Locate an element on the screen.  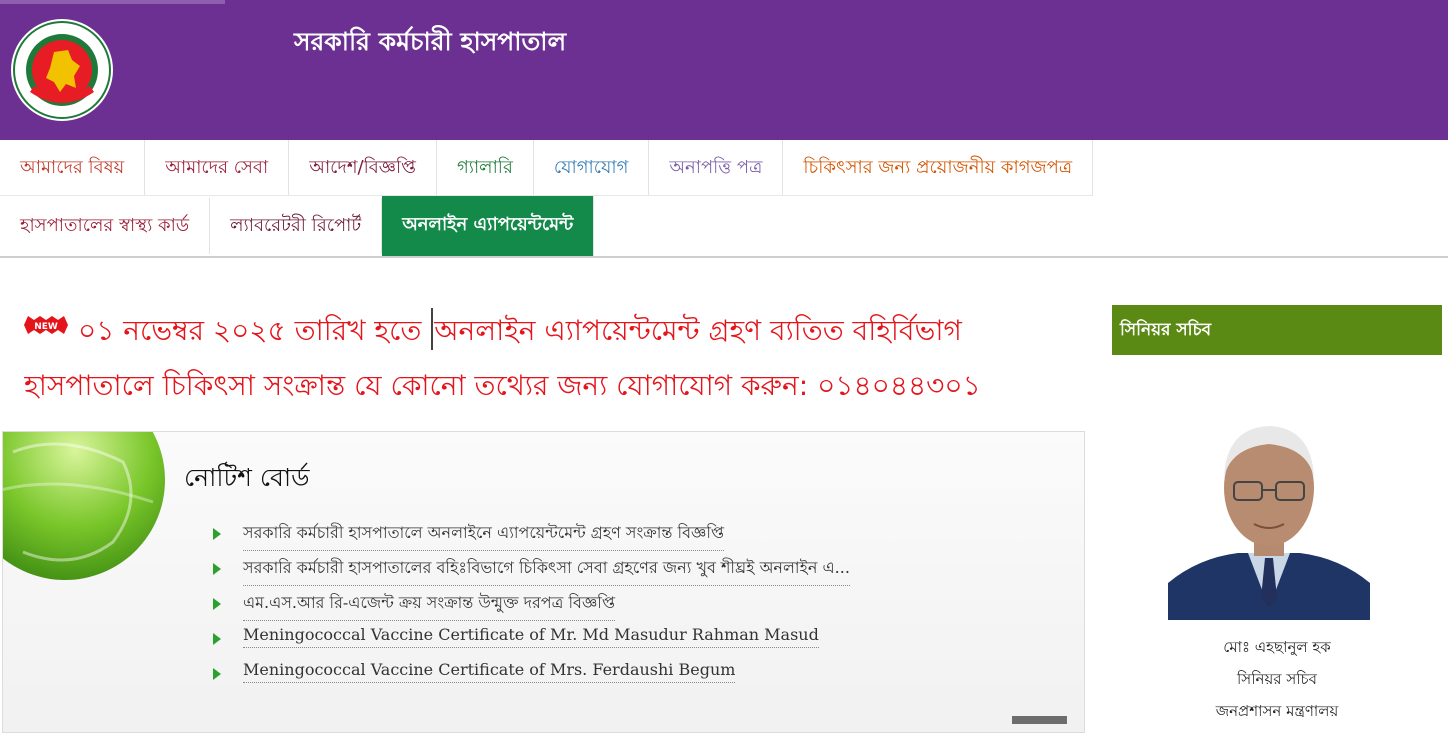
nav-item-orders-notices: আদেশ/বিজ্ঞপ্তি is located at coordinates (363, 168).